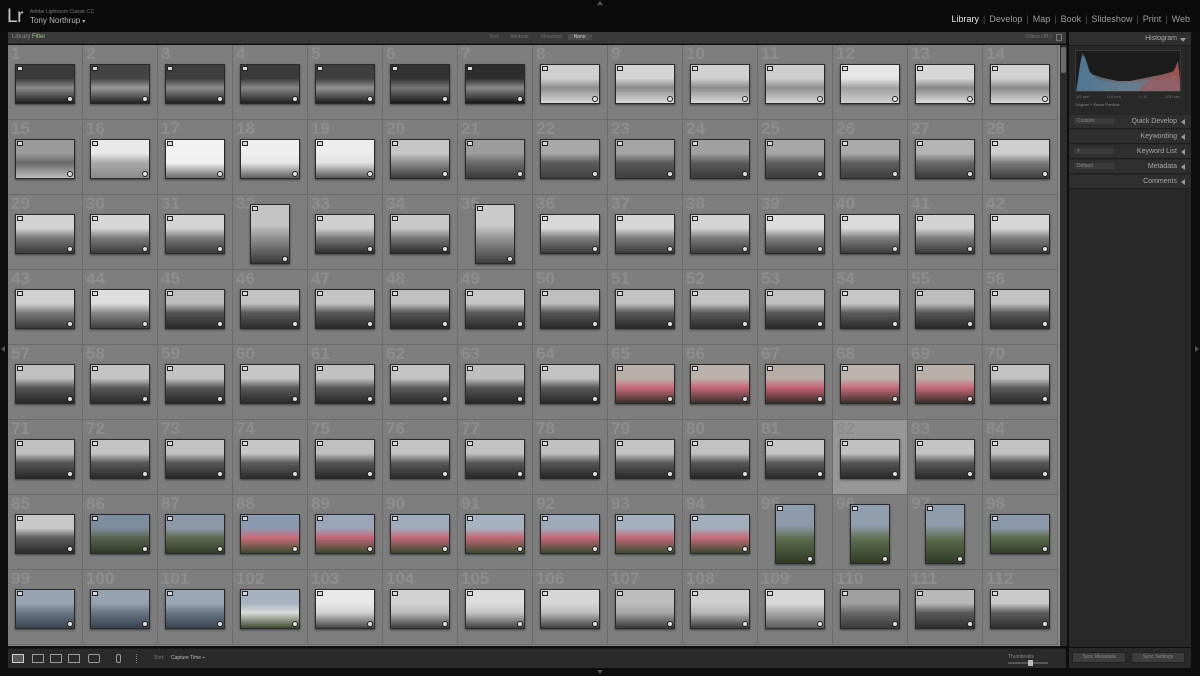 The width and height of the screenshot is (1200, 676). What do you see at coordinates (345, 232) in the screenshot?
I see `grid-cell: 33` at bounding box center [345, 232].